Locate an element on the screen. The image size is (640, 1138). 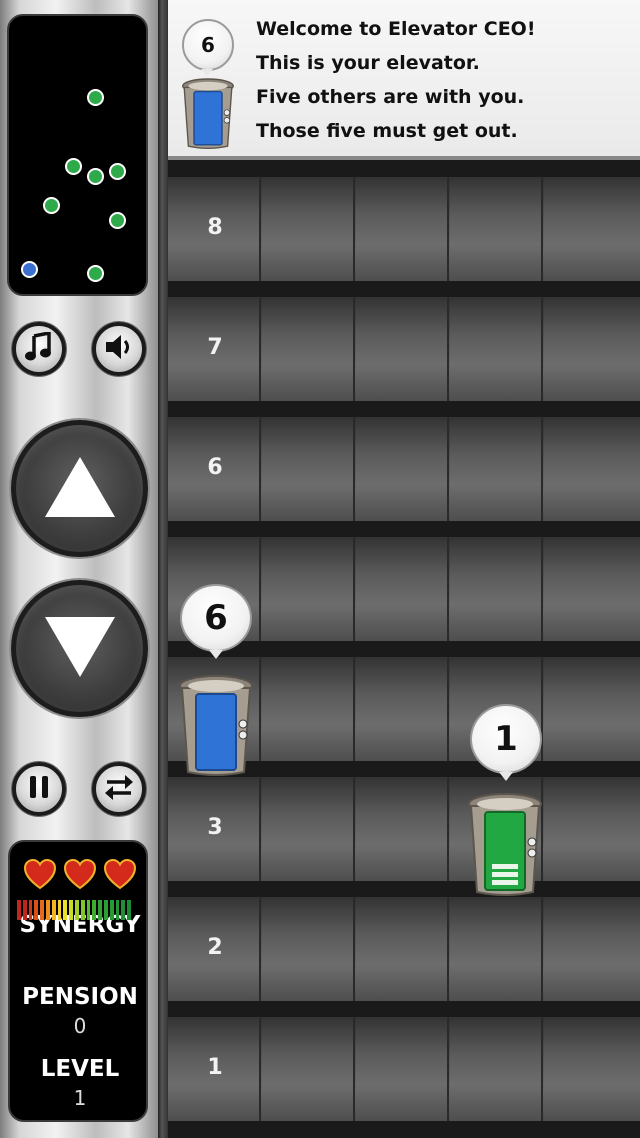
floor-number: 7 is located at coordinates (215, 347).